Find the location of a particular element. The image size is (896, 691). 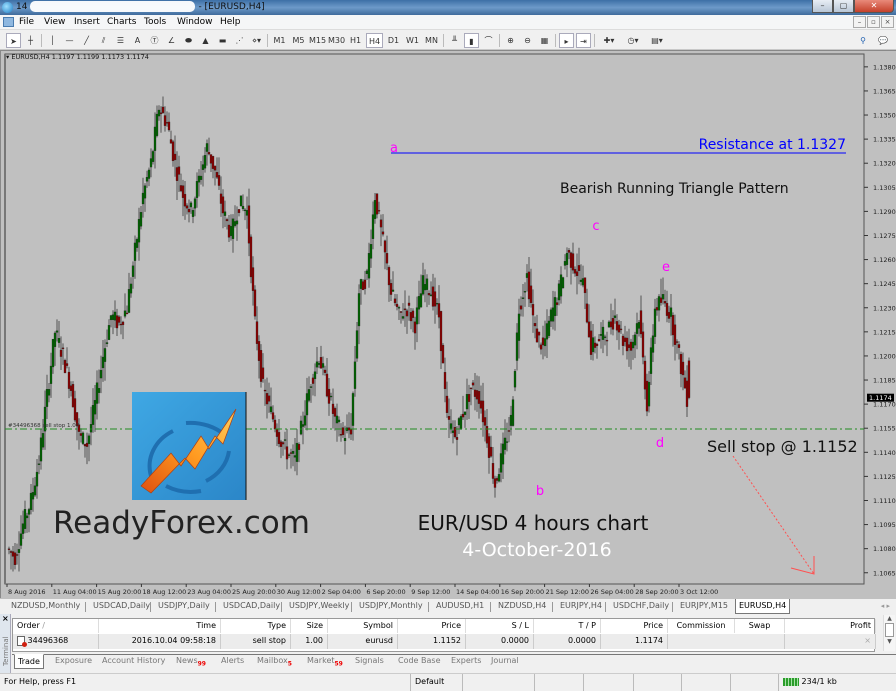

col-size: Size is located at coordinates (309, 626).